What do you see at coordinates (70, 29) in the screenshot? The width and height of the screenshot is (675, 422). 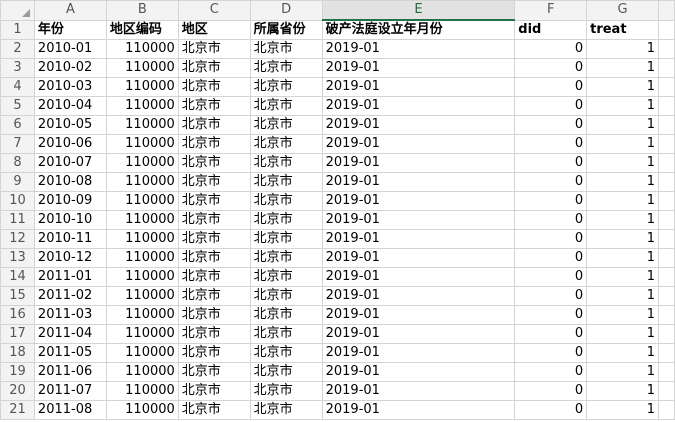 I see `cell: 年份` at bounding box center [70, 29].